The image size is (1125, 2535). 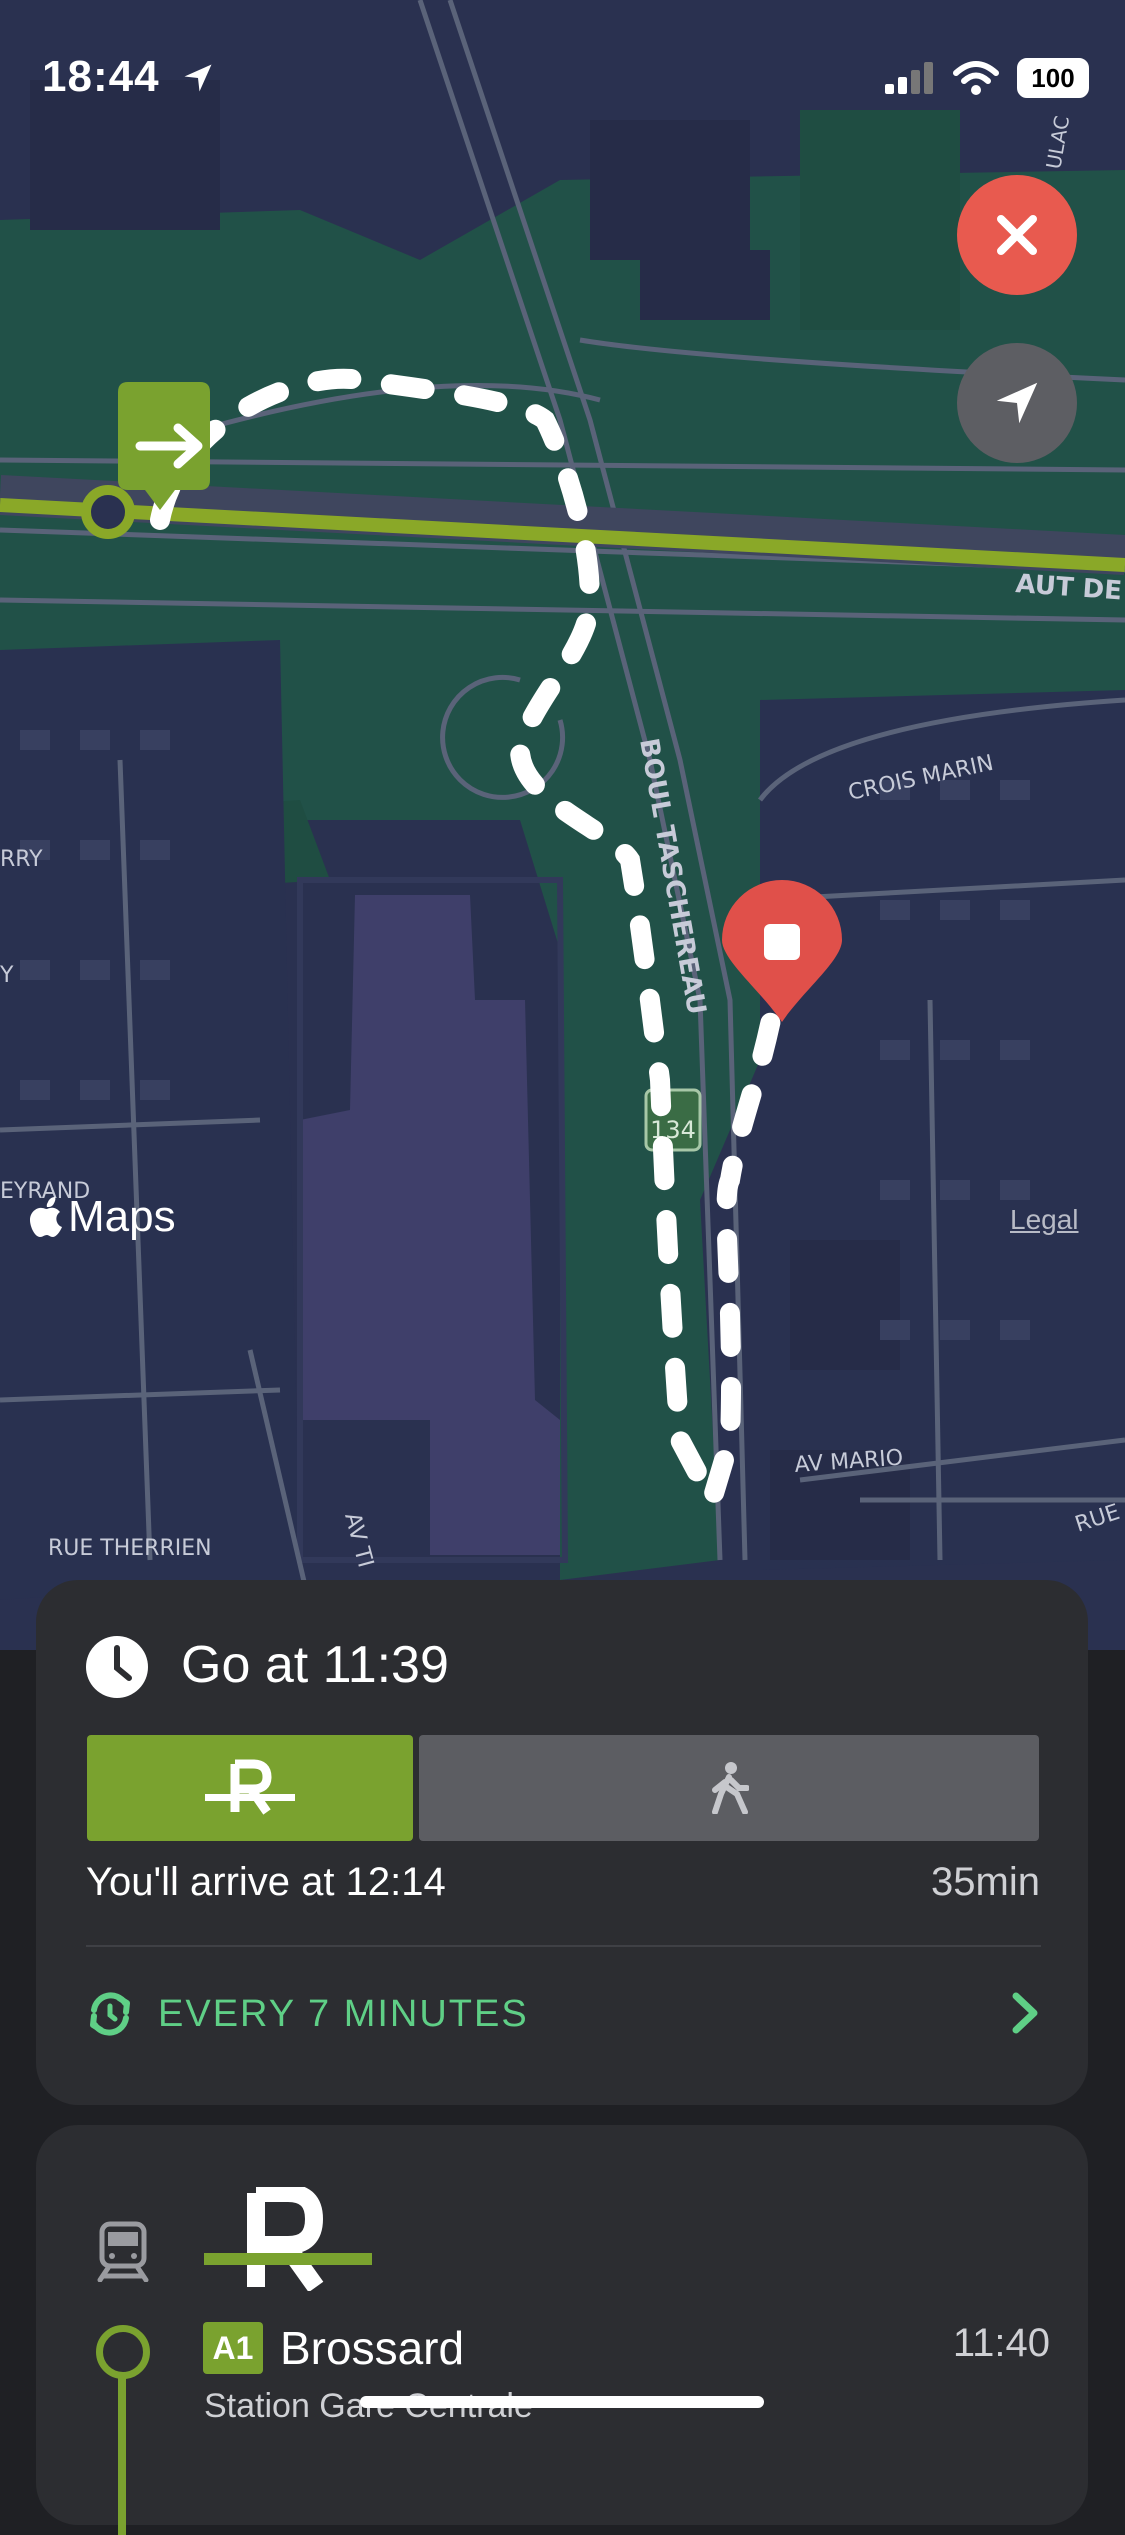 I want to click on status-time: 18:44, so click(x=101, y=76).